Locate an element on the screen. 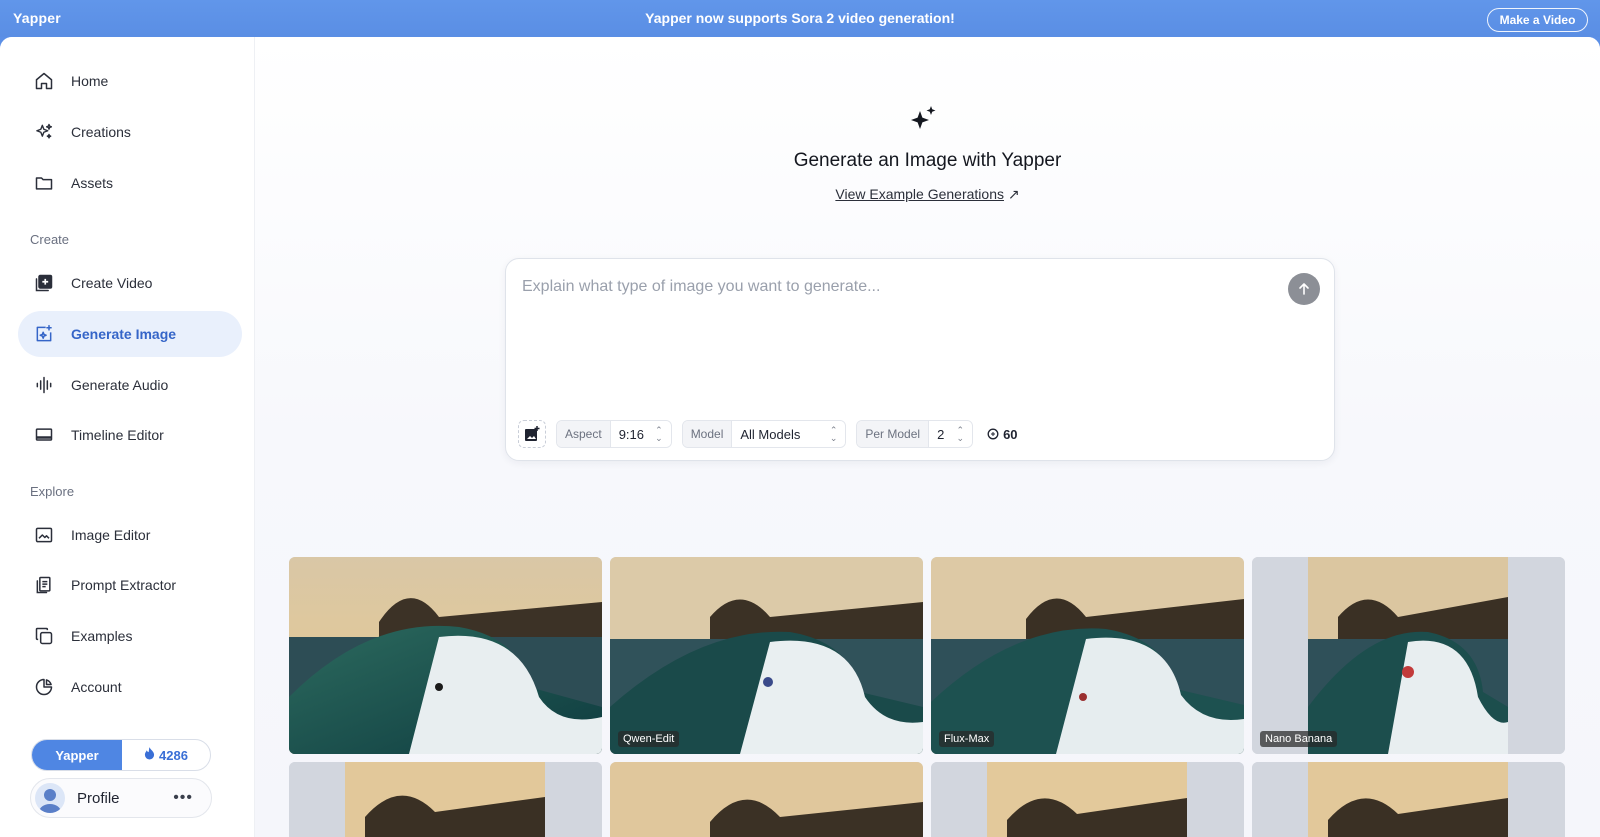 This screenshot has width=1600, height=837. sidebar-item-account: Account is located at coordinates (130, 687).